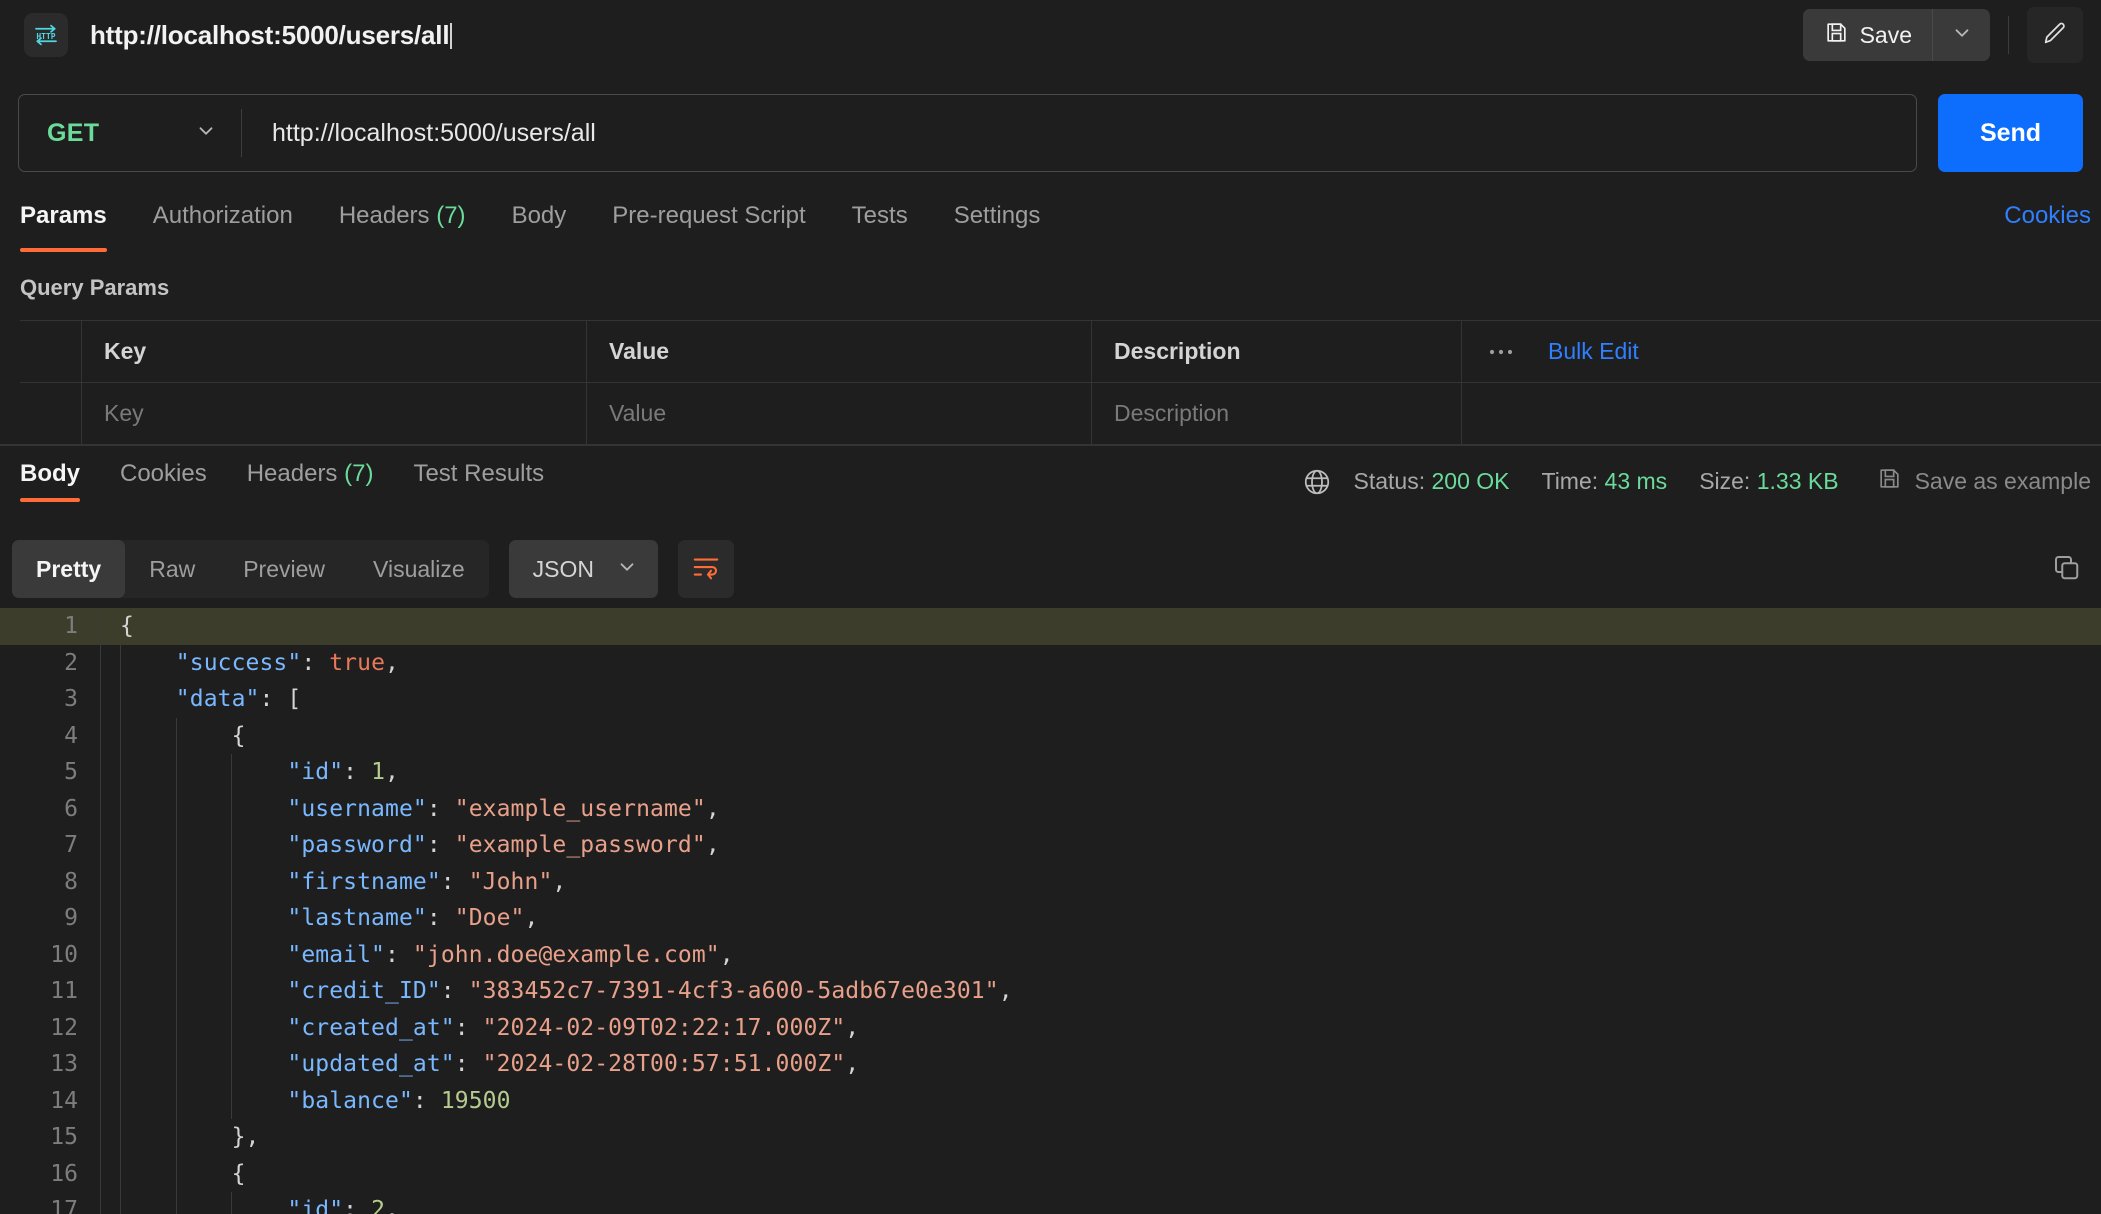 Image resolution: width=2101 pixels, height=1214 pixels. Describe the element at coordinates (2055, 35) in the screenshot. I see `edit-request-button` at that location.